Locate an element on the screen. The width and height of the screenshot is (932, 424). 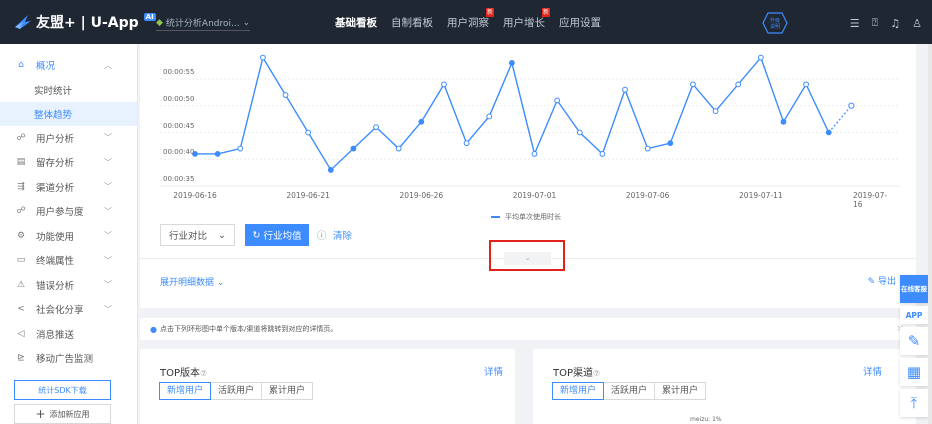
sidebar-item-feature-usage: ⚙ 功能使用 ﹀ is located at coordinates (68, 236).